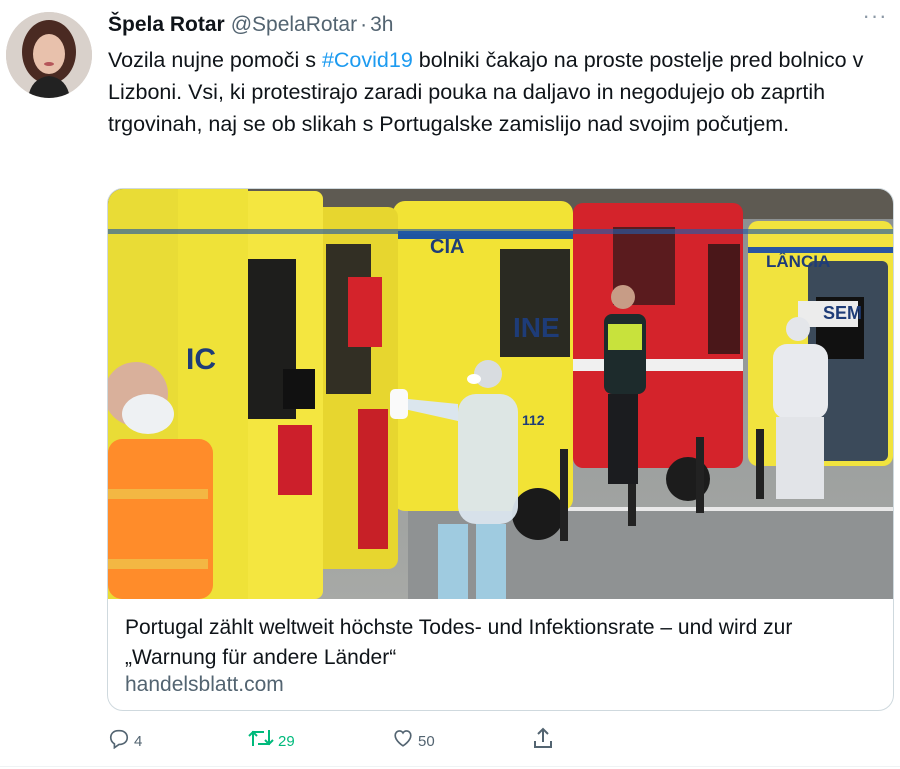 The height and width of the screenshot is (769, 900). Describe the element at coordinates (798, 261) in the screenshot. I see `lancia-text: LÂNCIA` at that location.